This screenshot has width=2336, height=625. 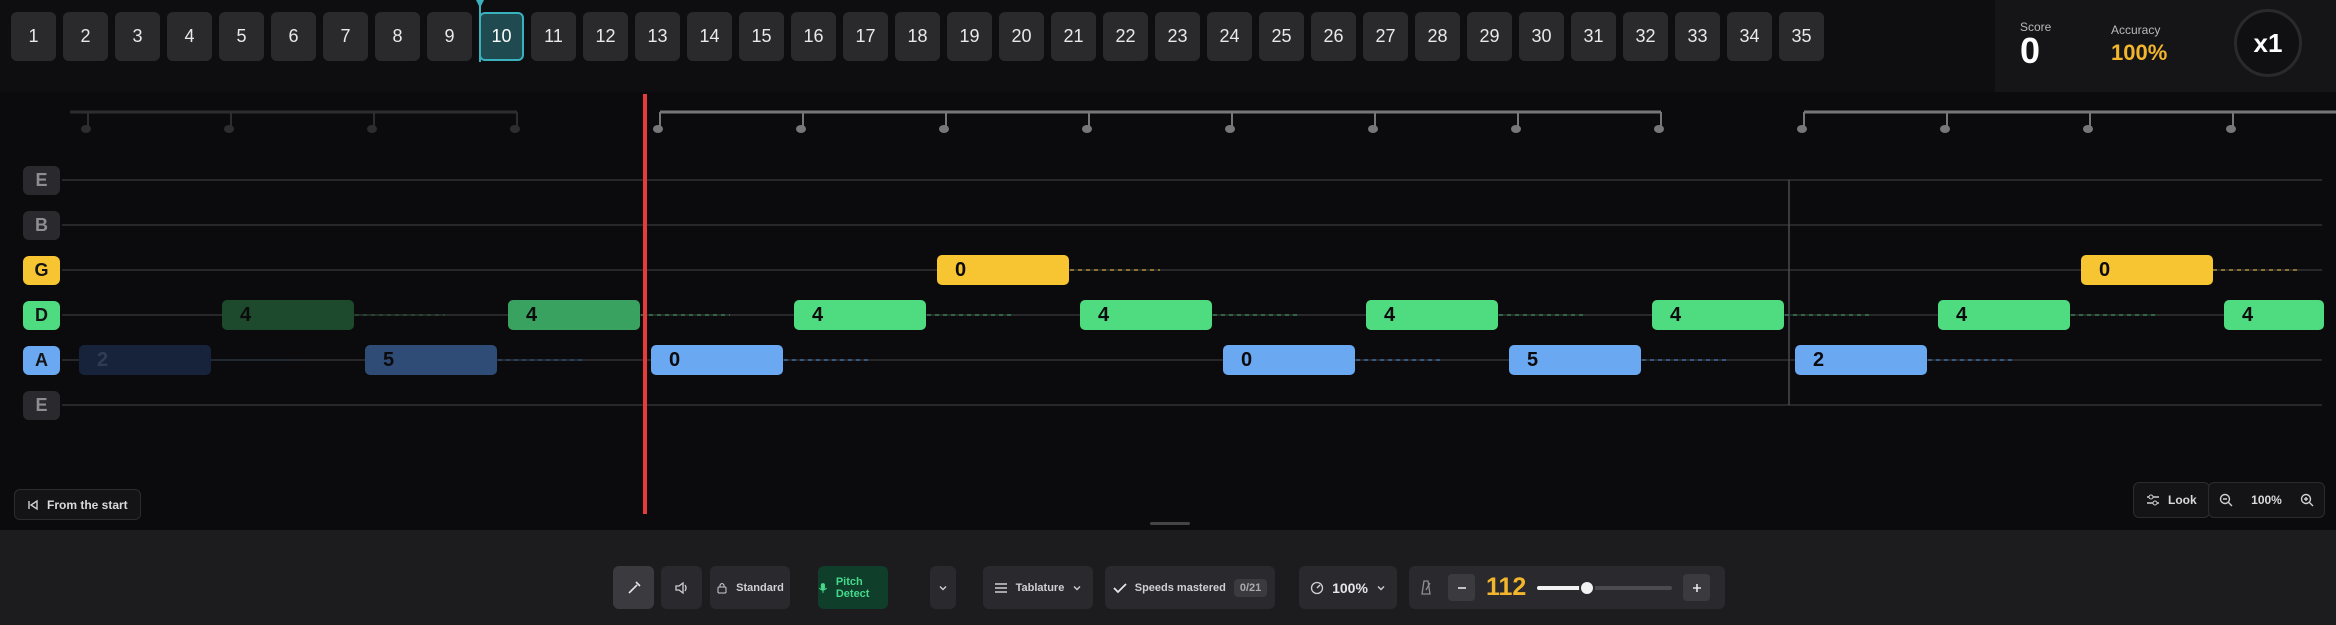 I want to click on measure-14-button: 14, so click(x=709, y=36).